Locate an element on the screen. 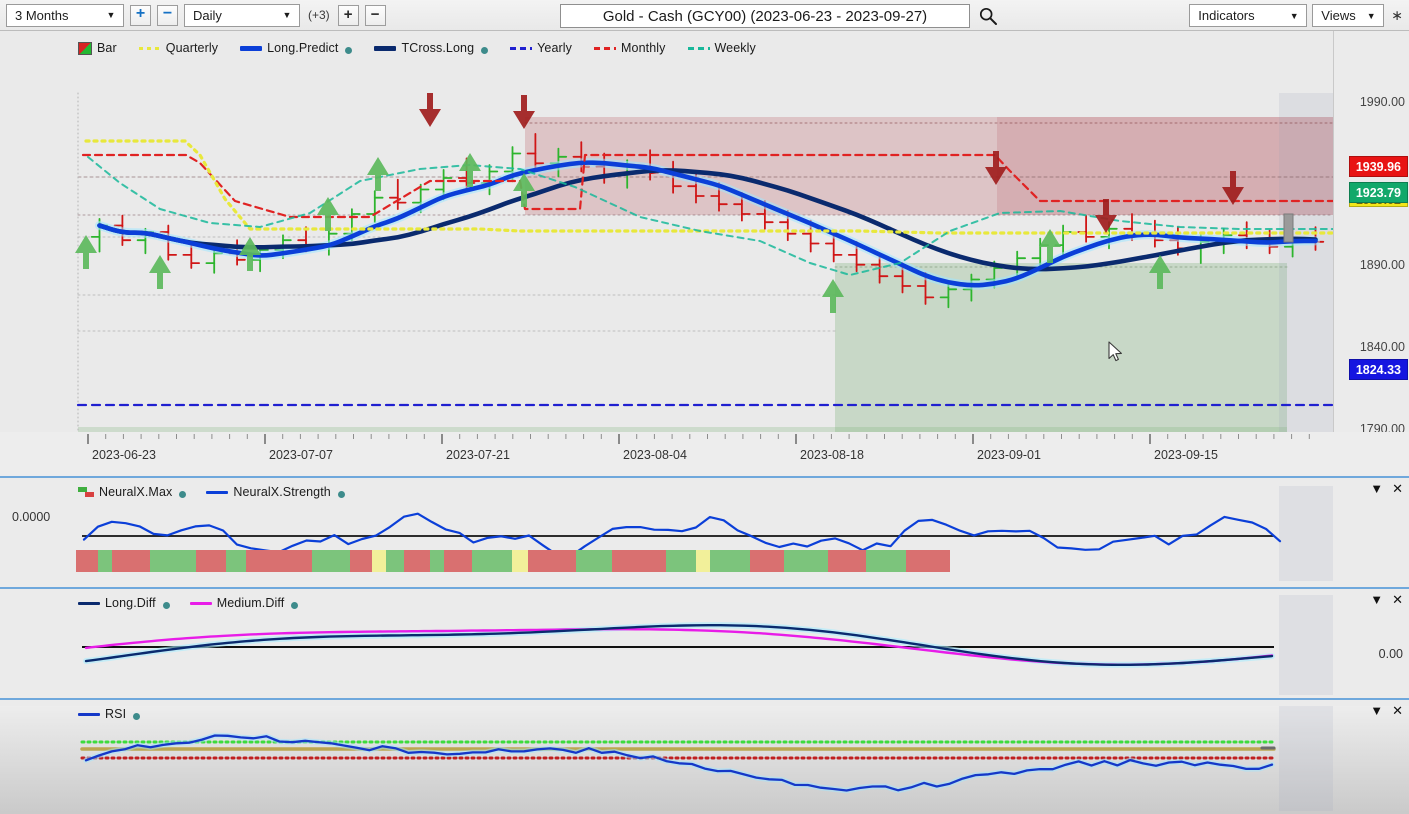  legend-label: Monthly is located at coordinates (643, 48).